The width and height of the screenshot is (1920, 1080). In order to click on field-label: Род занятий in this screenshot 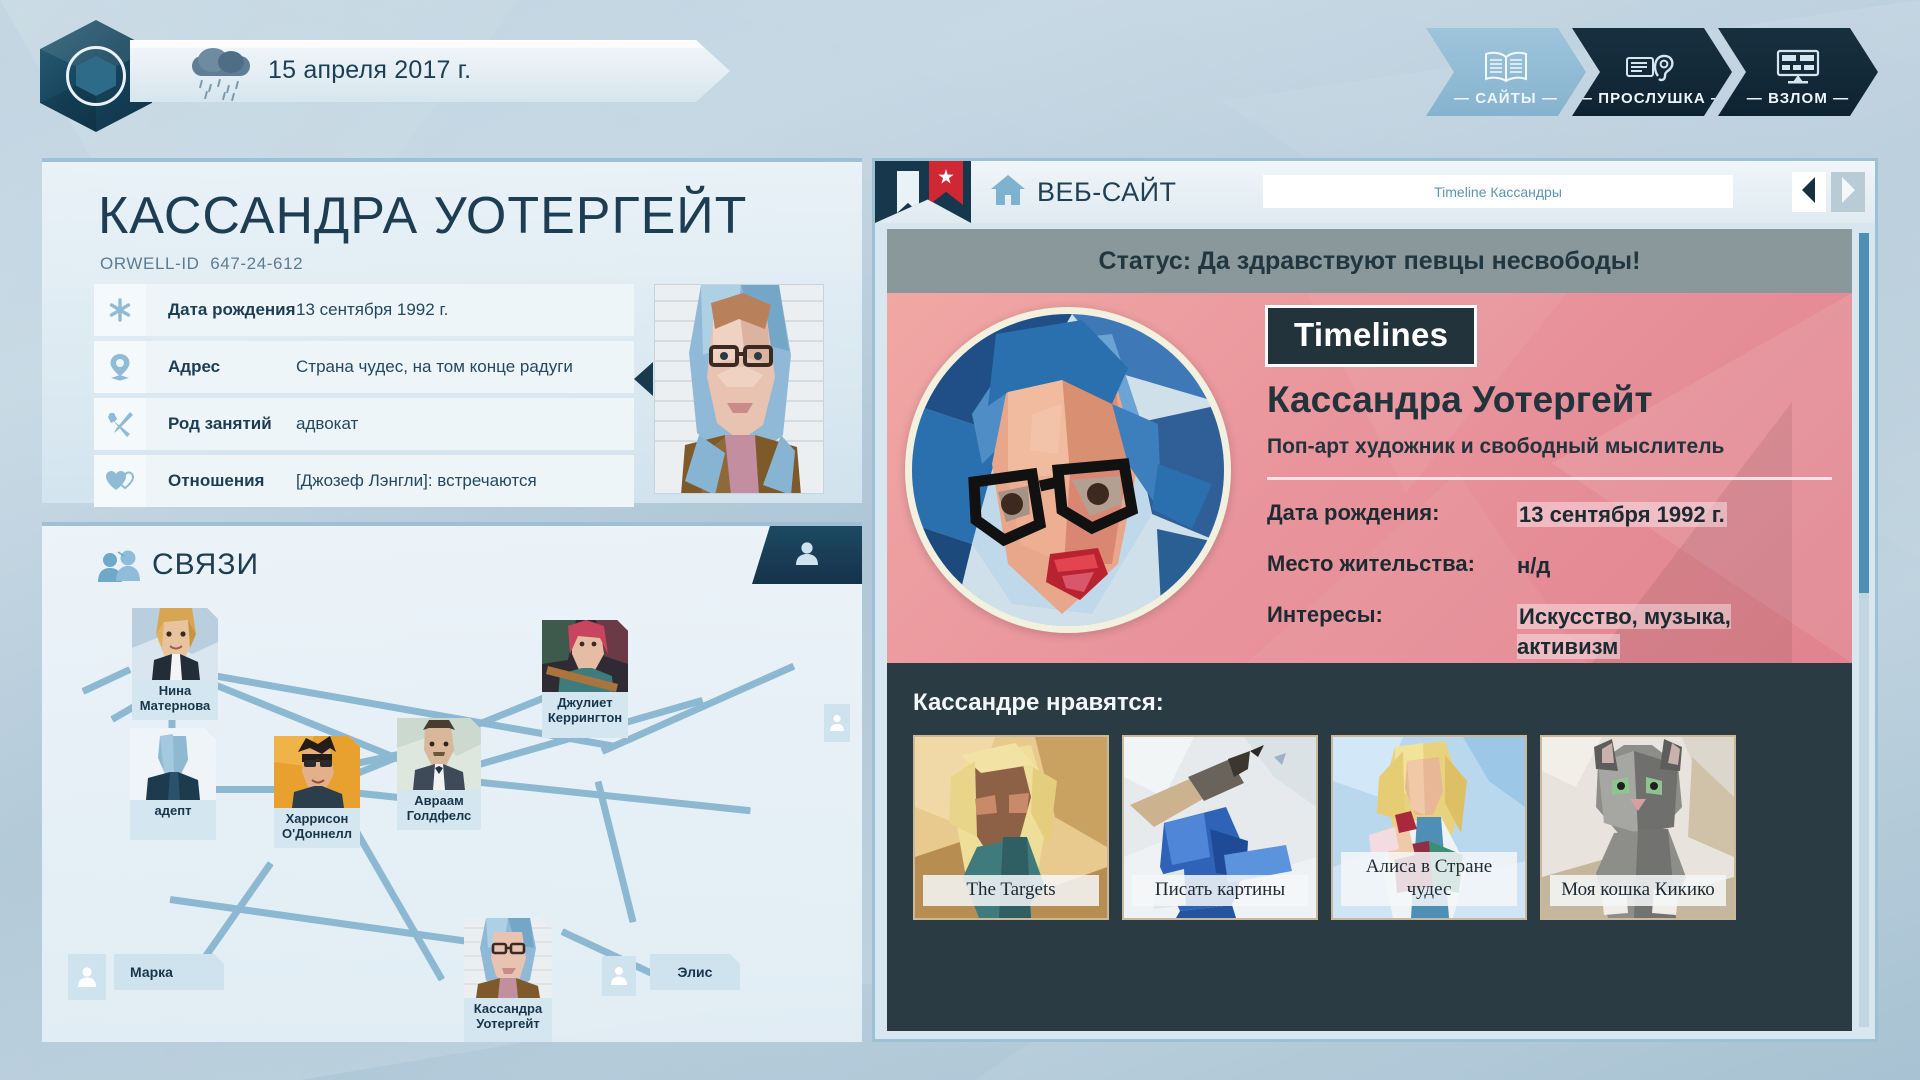, I will do `click(220, 424)`.